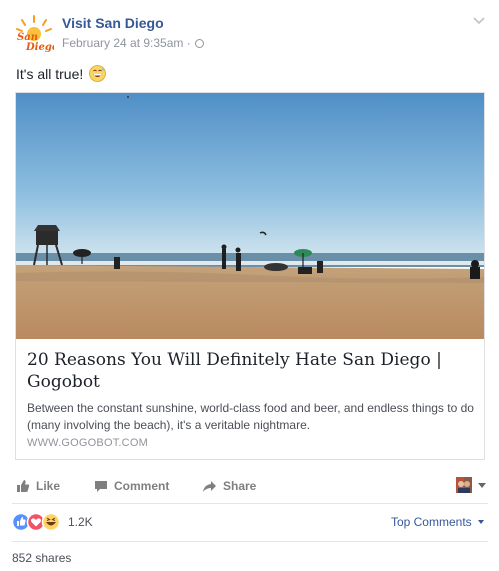  What do you see at coordinates (200, 43) in the screenshot?
I see `globe-icon` at bounding box center [200, 43].